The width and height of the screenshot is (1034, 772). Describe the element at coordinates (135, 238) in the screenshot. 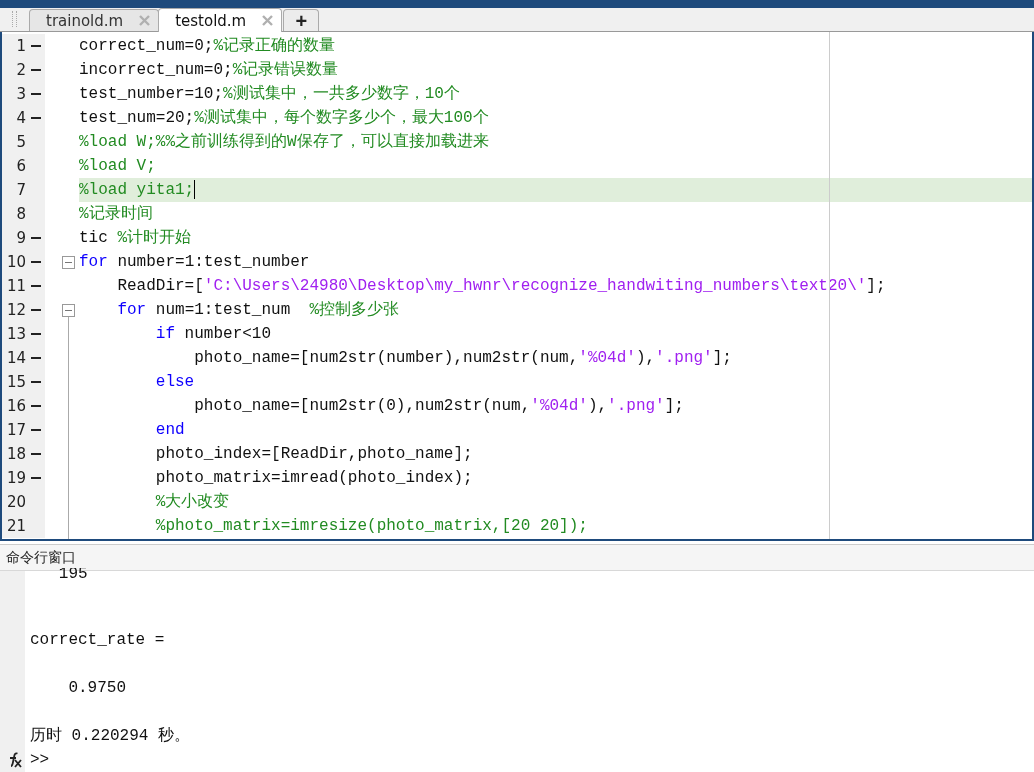

I see `code-line: tic %计时开始` at that location.